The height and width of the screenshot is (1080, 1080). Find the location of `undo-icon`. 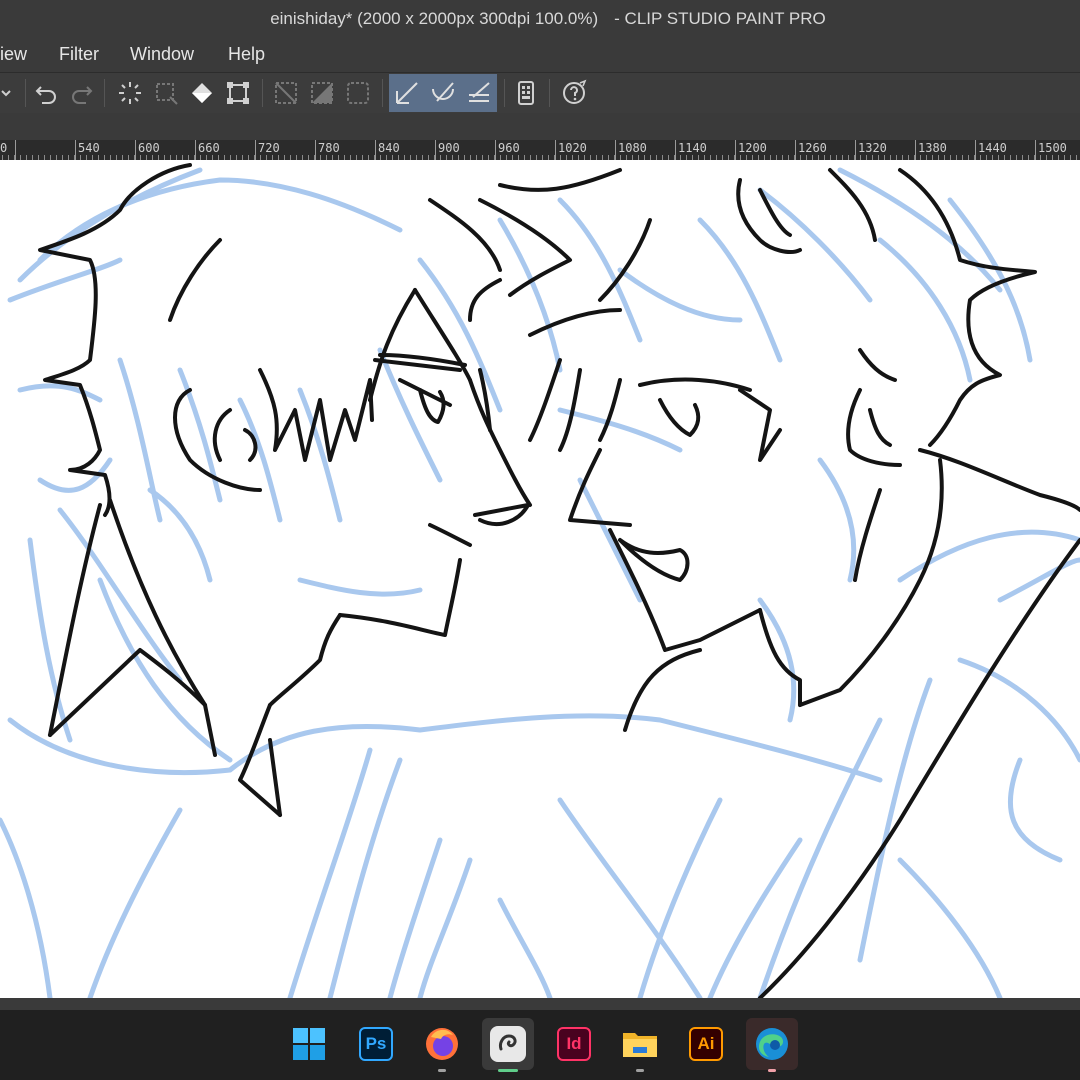

undo-icon is located at coordinates (46, 93).